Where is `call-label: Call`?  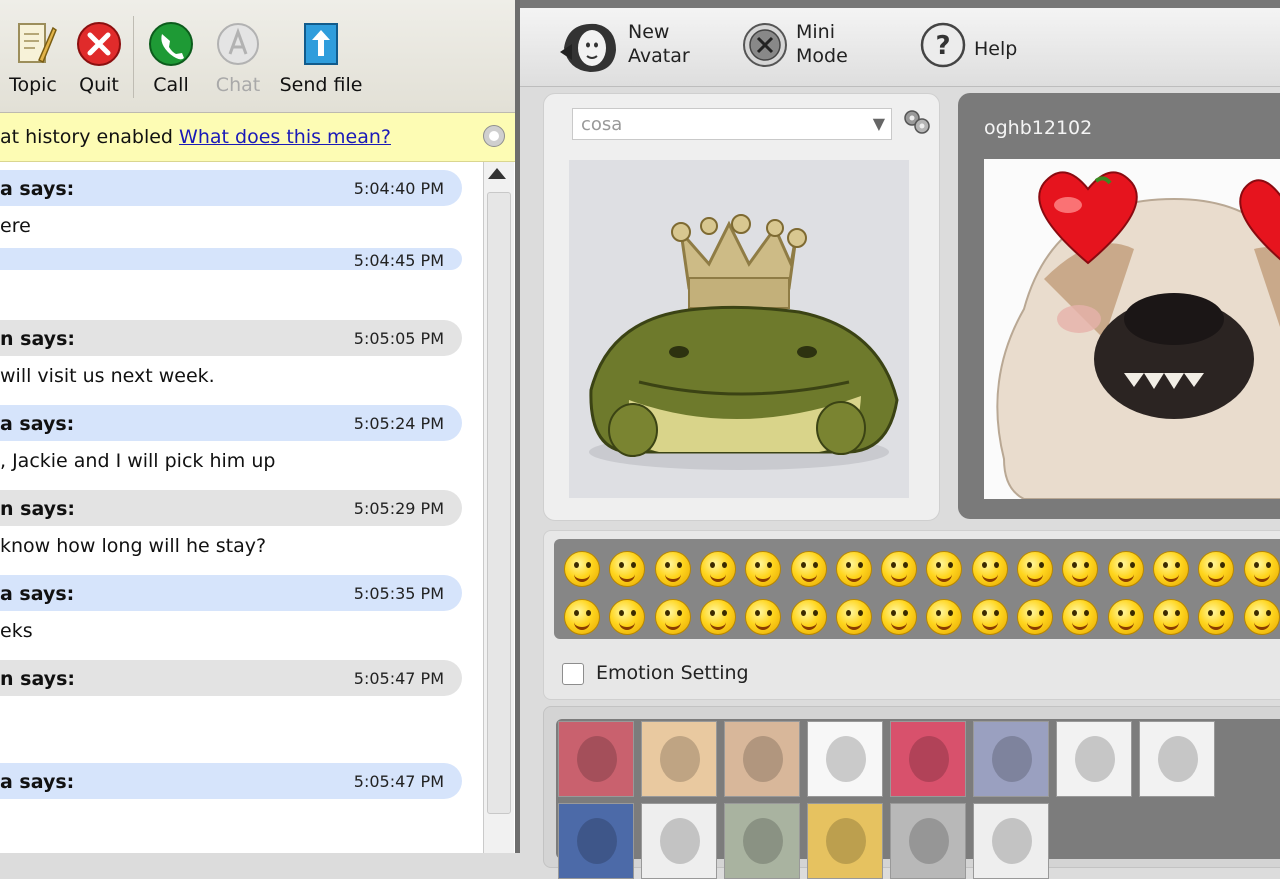 call-label: Call is located at coordinates (171, 85).